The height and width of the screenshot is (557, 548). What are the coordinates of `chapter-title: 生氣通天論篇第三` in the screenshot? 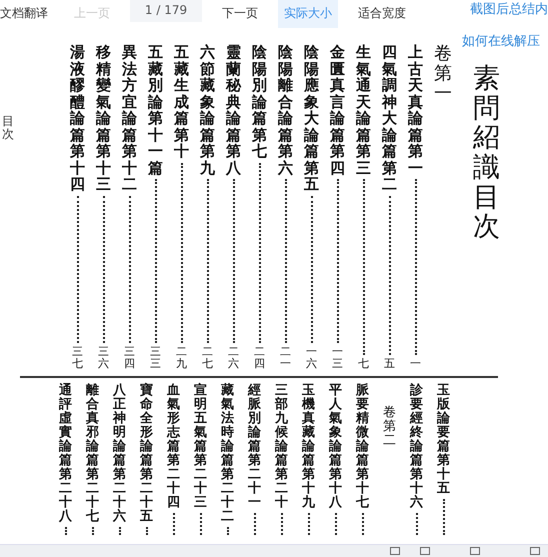 It's located at (363, 110).